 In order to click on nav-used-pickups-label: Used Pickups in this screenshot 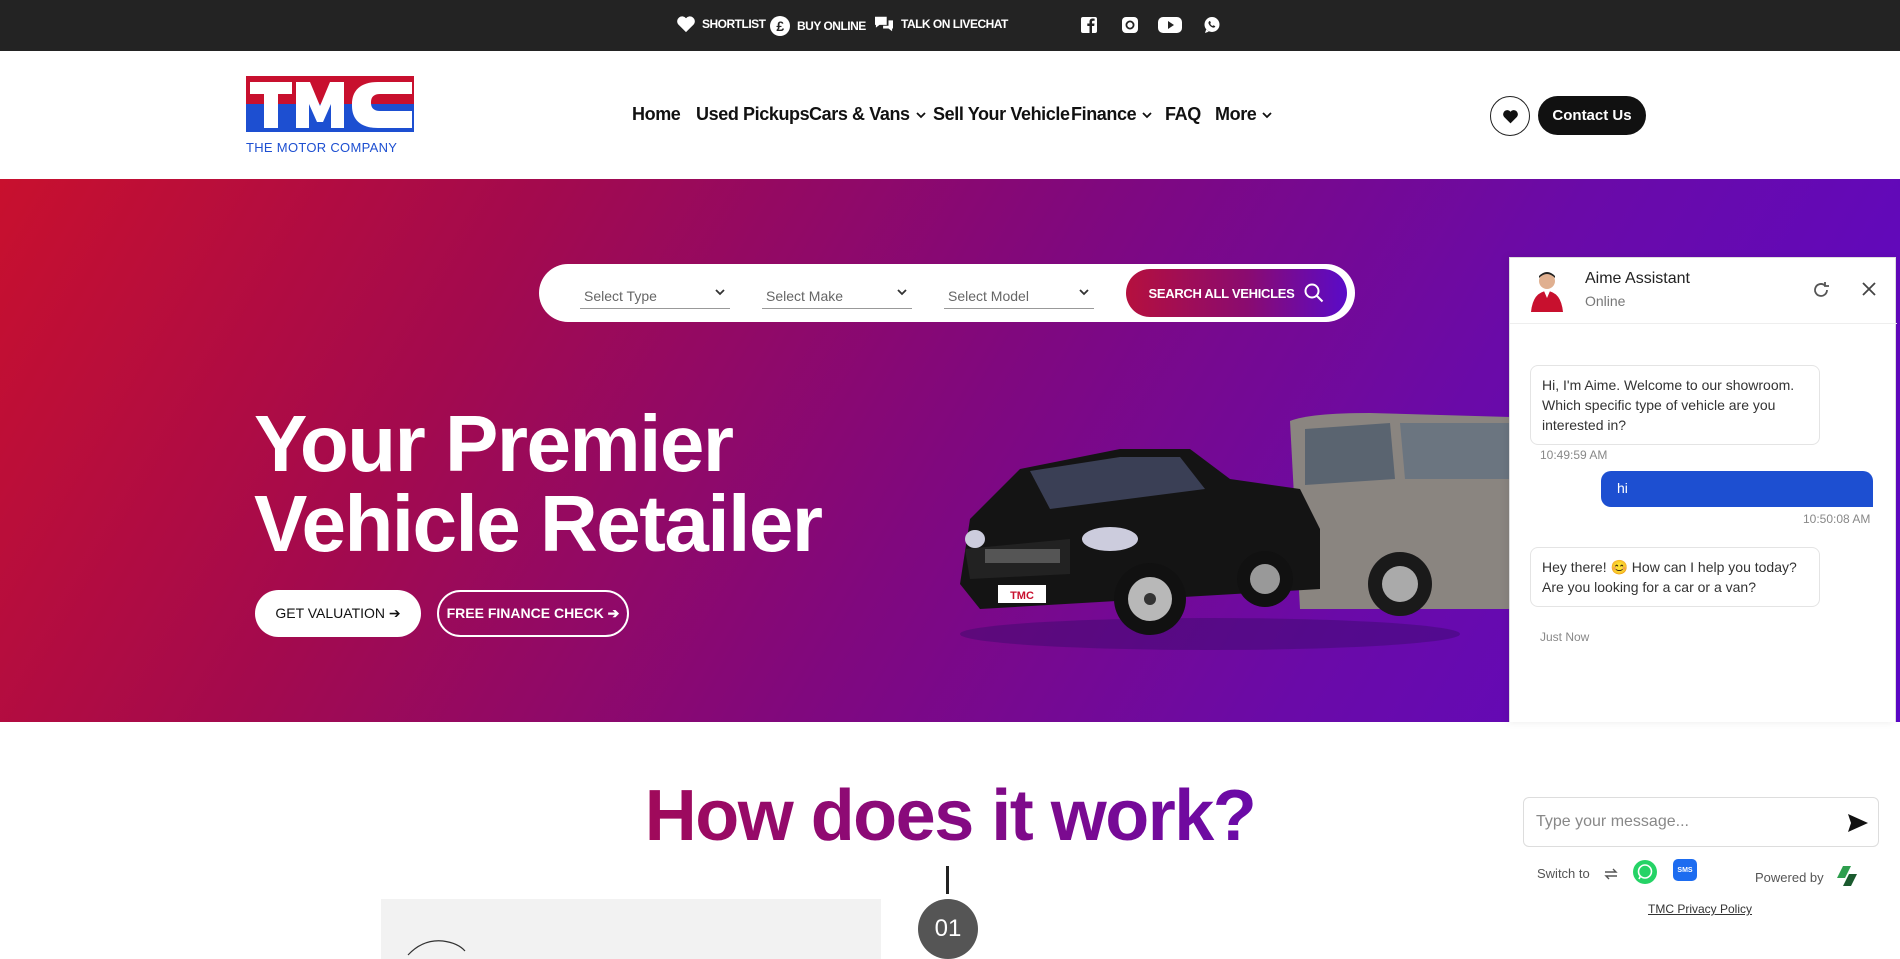, I will do `click(753, 114)`.